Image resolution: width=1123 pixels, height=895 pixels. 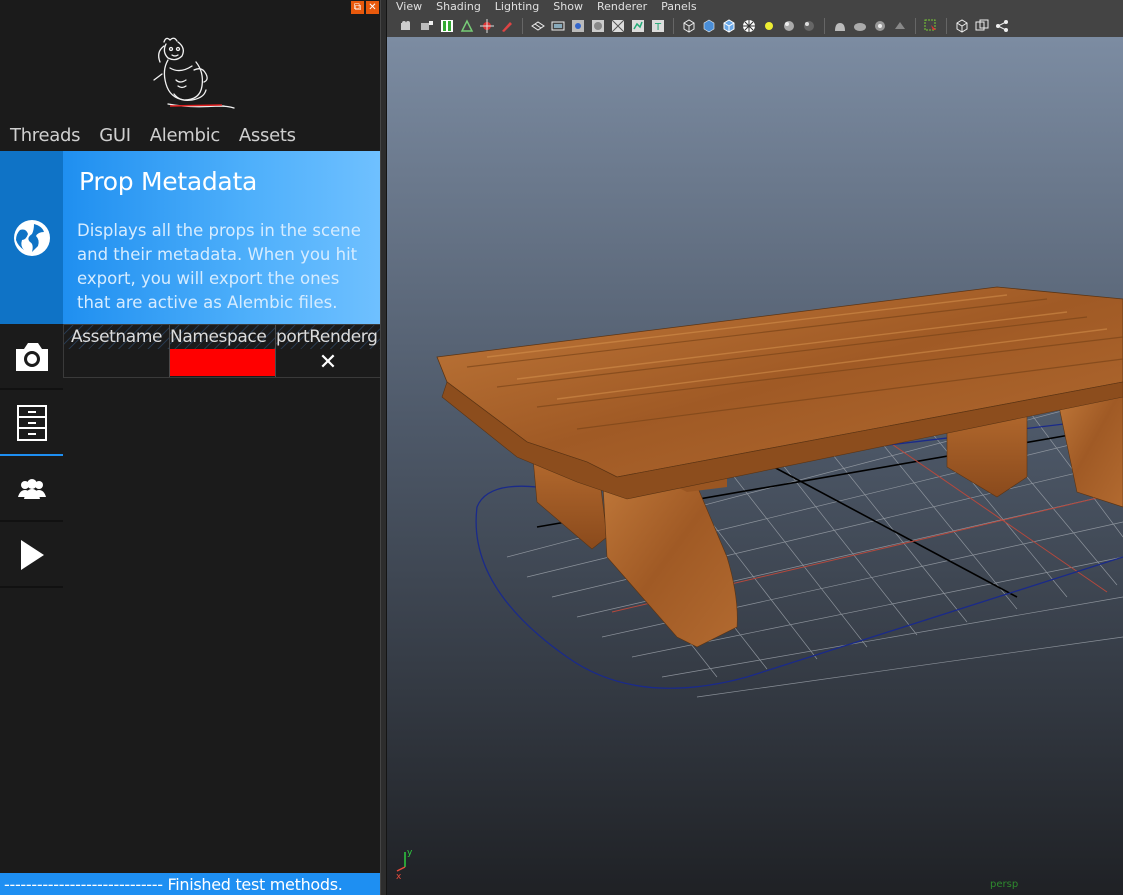 I want to click on cell-export-checkbox: ✕, so click(x=328, y=362).